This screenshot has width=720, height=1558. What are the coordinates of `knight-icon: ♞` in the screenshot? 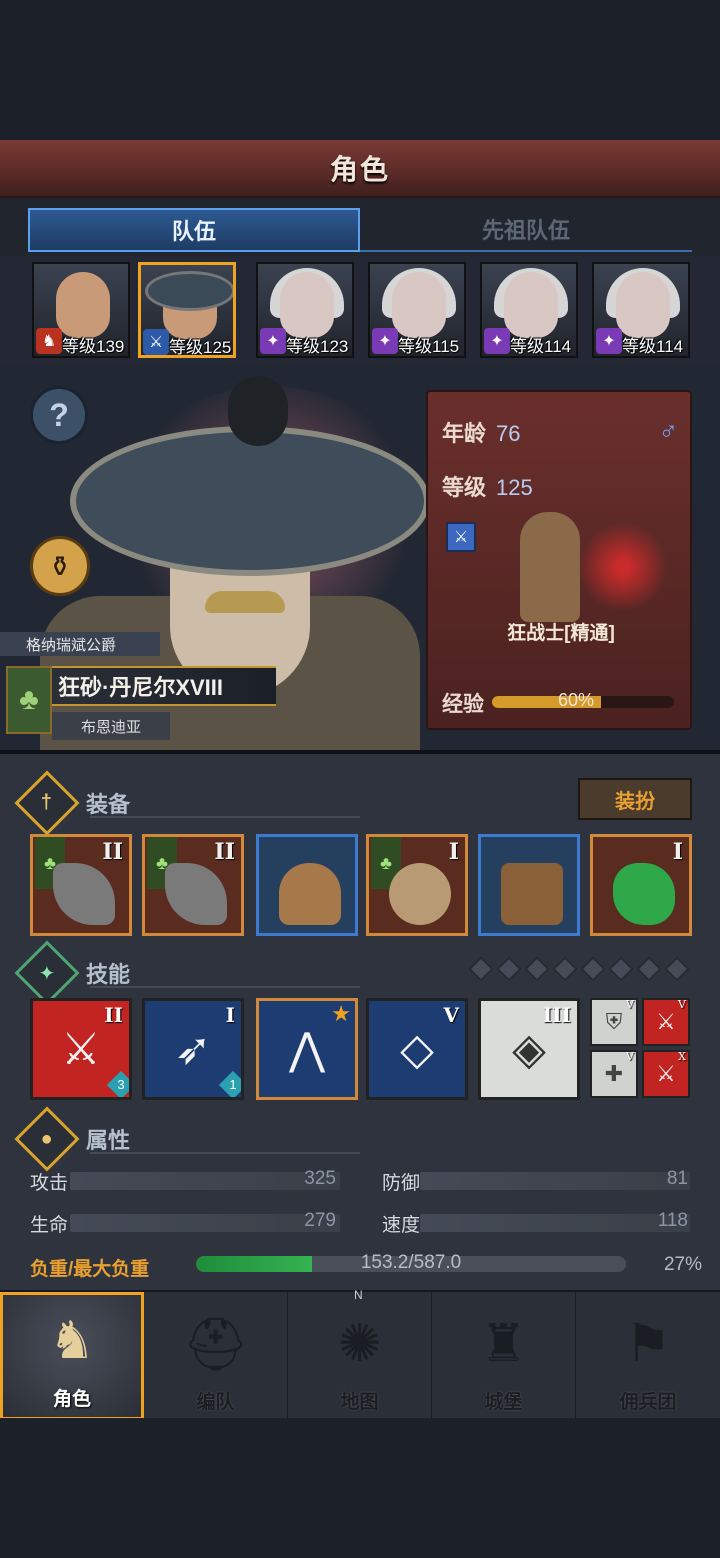 It's located at (72, 1341).